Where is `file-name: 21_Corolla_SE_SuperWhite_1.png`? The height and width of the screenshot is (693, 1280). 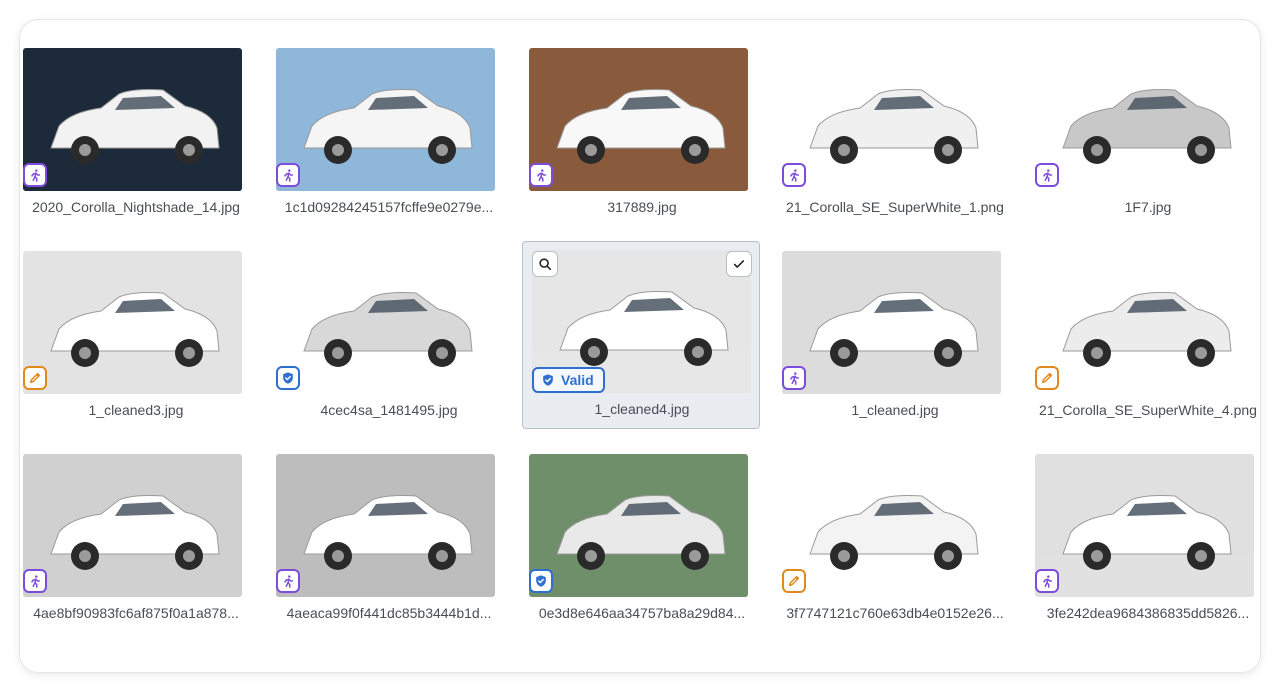 file-name: 21_Corolla_SE_SuperWhite_1.png is located at coordinates (895, 207).